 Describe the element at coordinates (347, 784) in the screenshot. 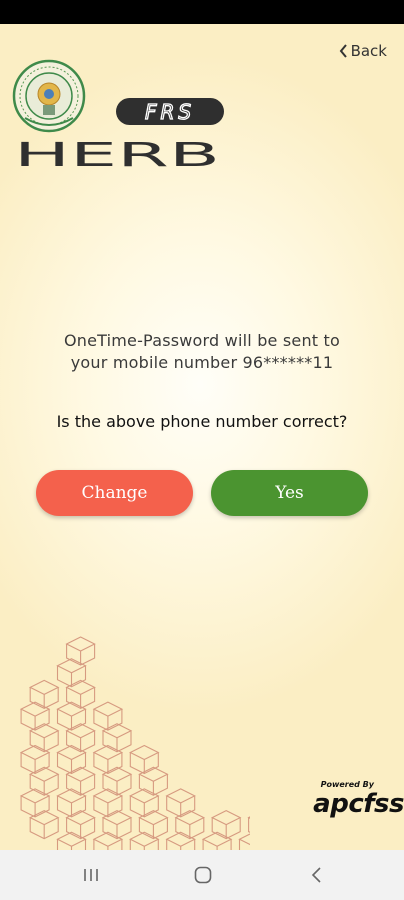

I see `powered-by-text: Powered By` at that location.